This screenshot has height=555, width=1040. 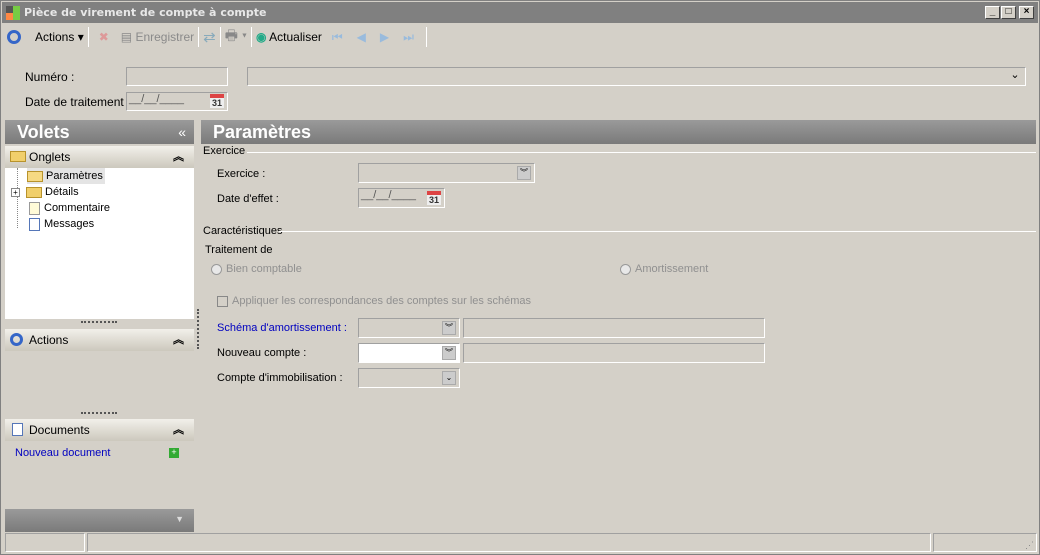 I want to click on dropdown-icon: ▼, so click(x=179, y=519).